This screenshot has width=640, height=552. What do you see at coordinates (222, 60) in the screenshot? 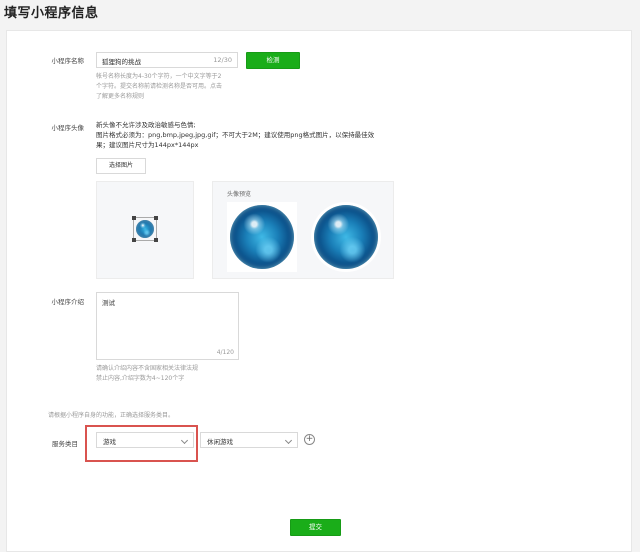
I see `name-counter: 12/30` at bounding box center [222, 60].